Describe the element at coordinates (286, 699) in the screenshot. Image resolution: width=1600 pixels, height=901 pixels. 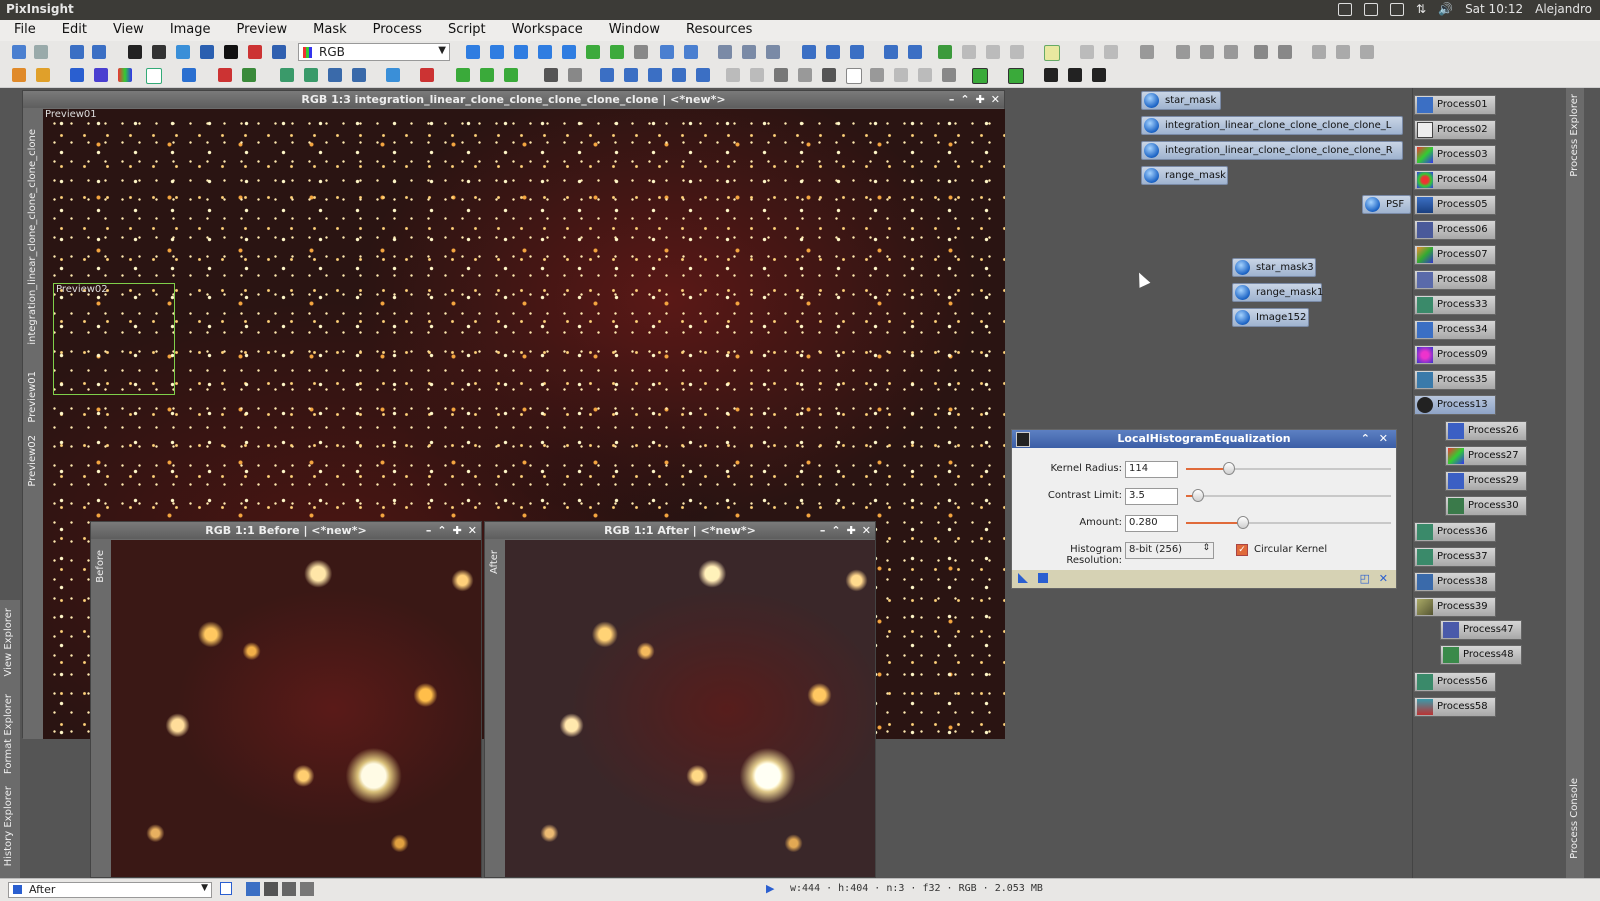
I see `before-window: RGB 1:1 Before | <*new*> – ⌃ ✚ ✕ Before` at that location.